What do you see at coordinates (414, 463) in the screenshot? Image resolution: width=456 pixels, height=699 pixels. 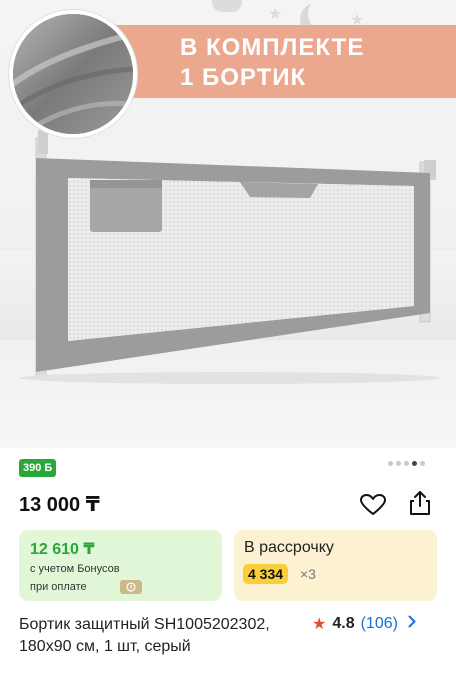 I see `gallery-dot-active` at bounding box center [414, 463].